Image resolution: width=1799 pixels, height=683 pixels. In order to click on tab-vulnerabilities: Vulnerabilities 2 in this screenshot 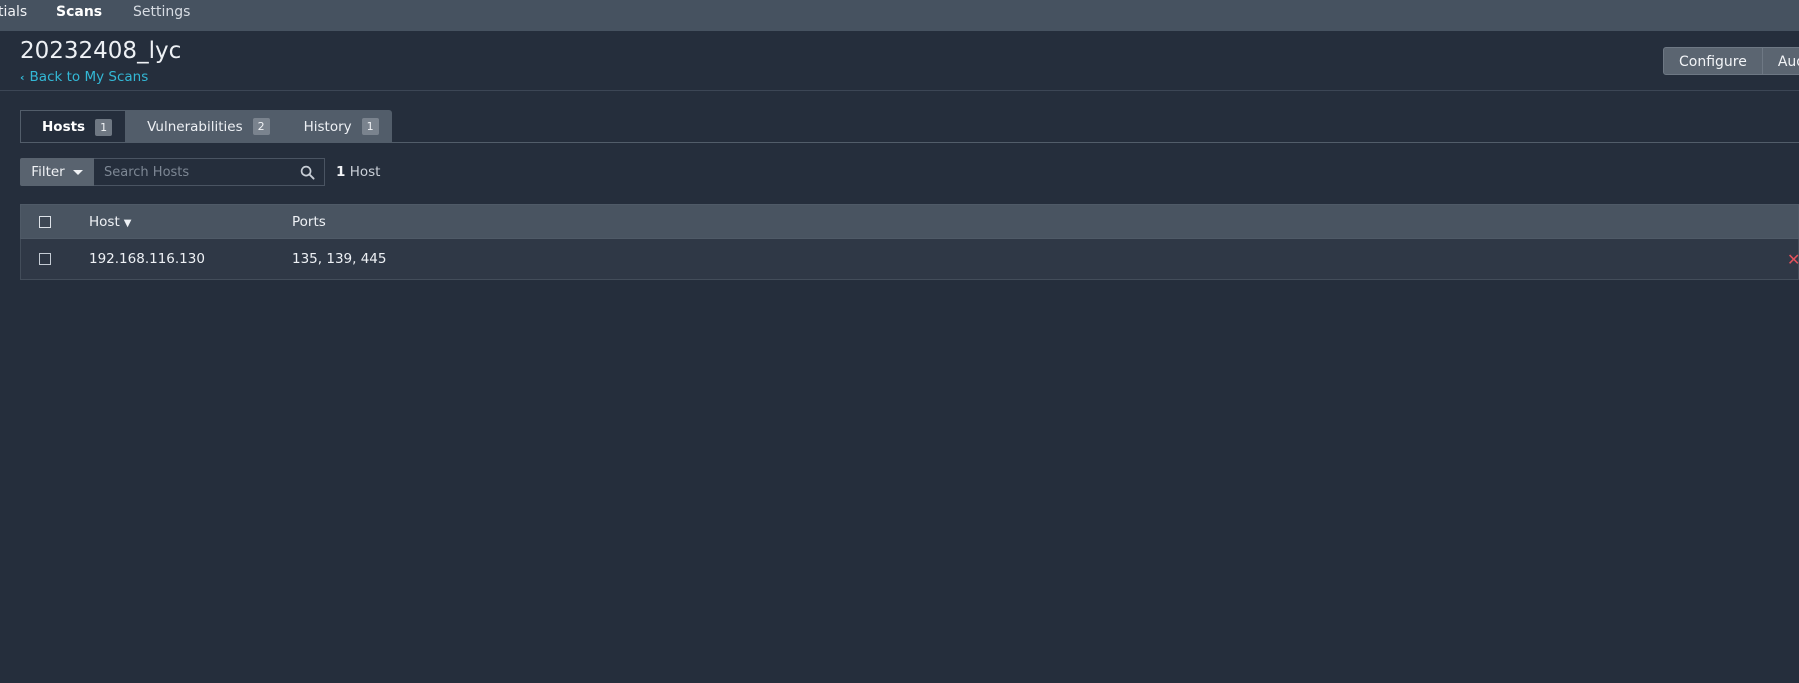, I will do `click(204, 126)`.